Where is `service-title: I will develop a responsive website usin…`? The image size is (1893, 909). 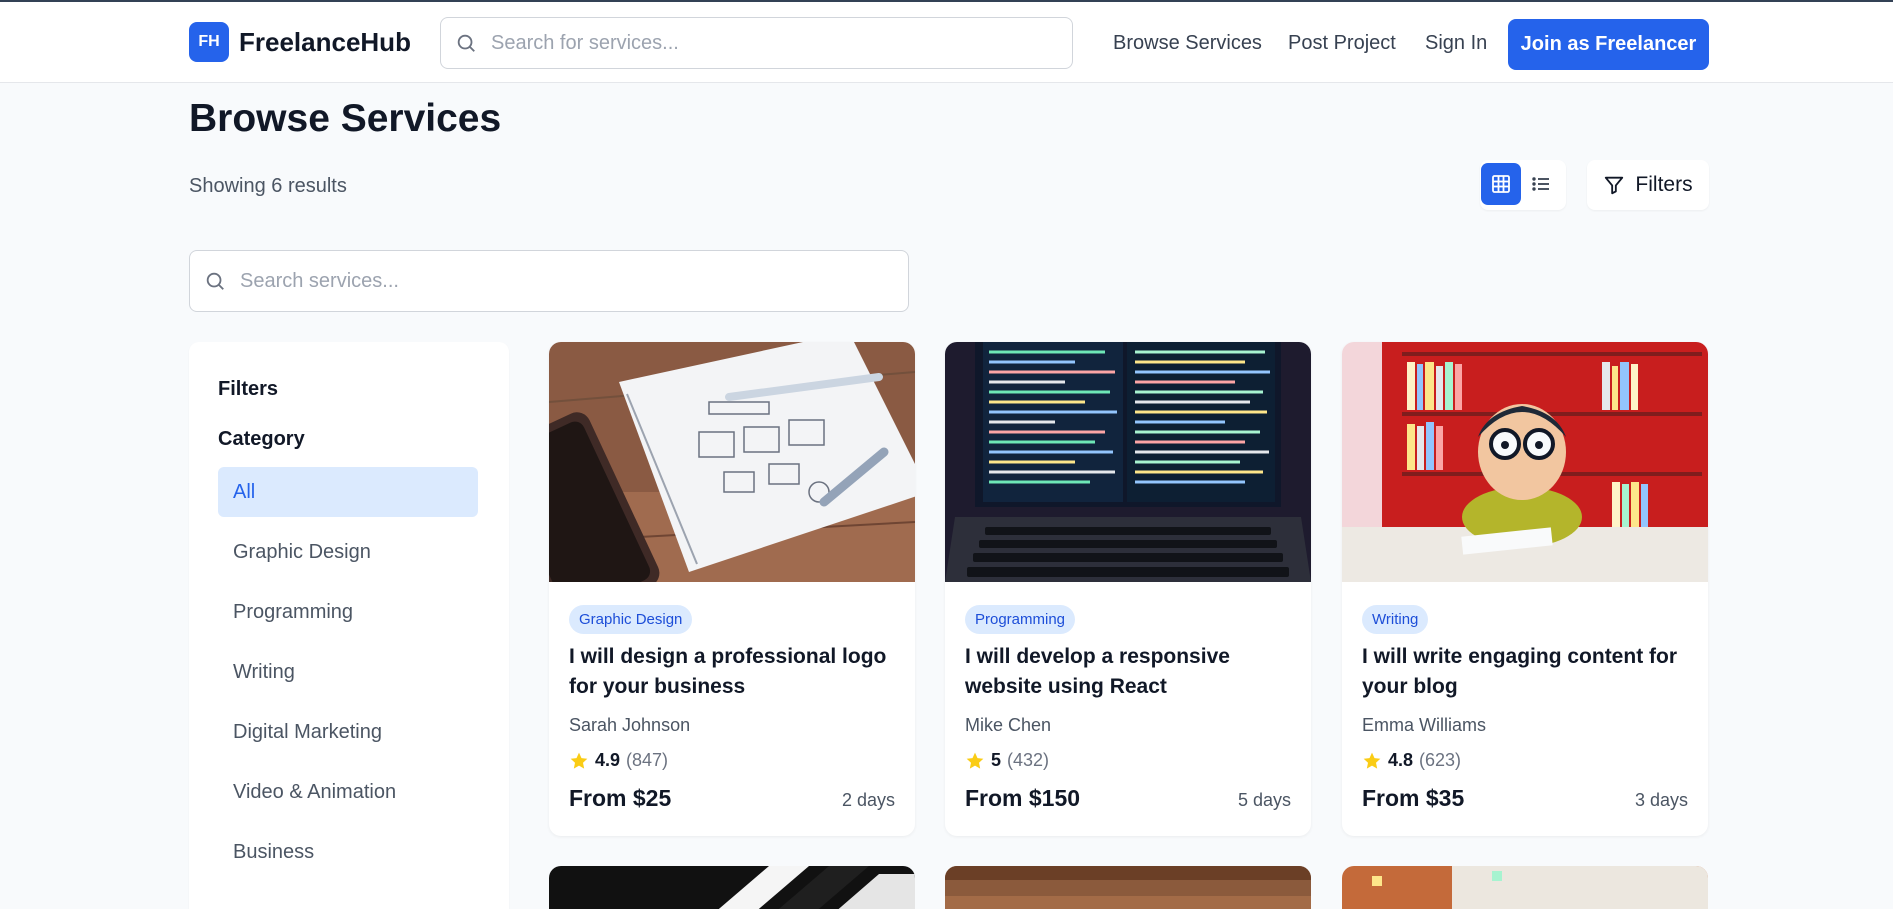
service-title: I will develop a responsive website usin… is located at coordinates (1130, 672).